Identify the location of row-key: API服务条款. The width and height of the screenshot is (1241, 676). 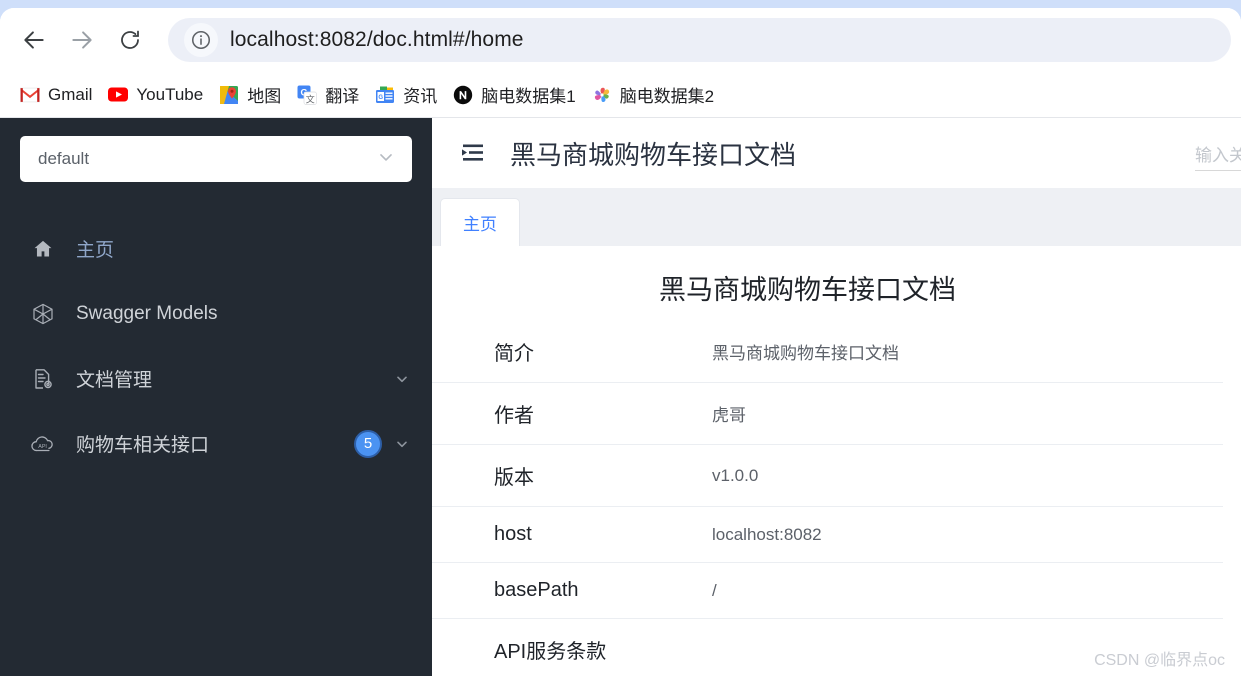
(572, 647).